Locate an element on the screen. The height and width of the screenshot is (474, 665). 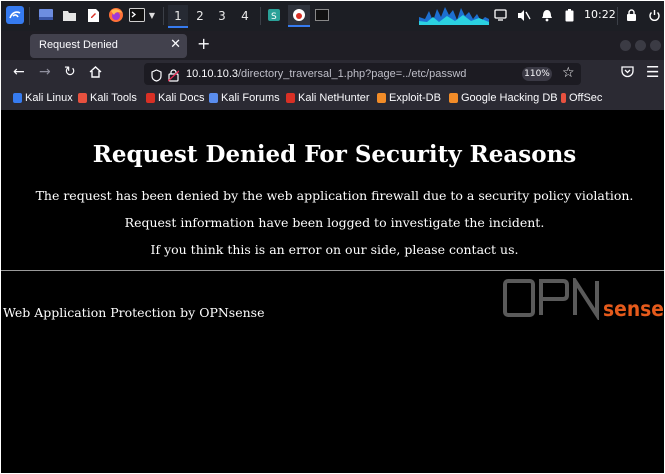
kali-tools-icon is located at coordinates (82, 98).